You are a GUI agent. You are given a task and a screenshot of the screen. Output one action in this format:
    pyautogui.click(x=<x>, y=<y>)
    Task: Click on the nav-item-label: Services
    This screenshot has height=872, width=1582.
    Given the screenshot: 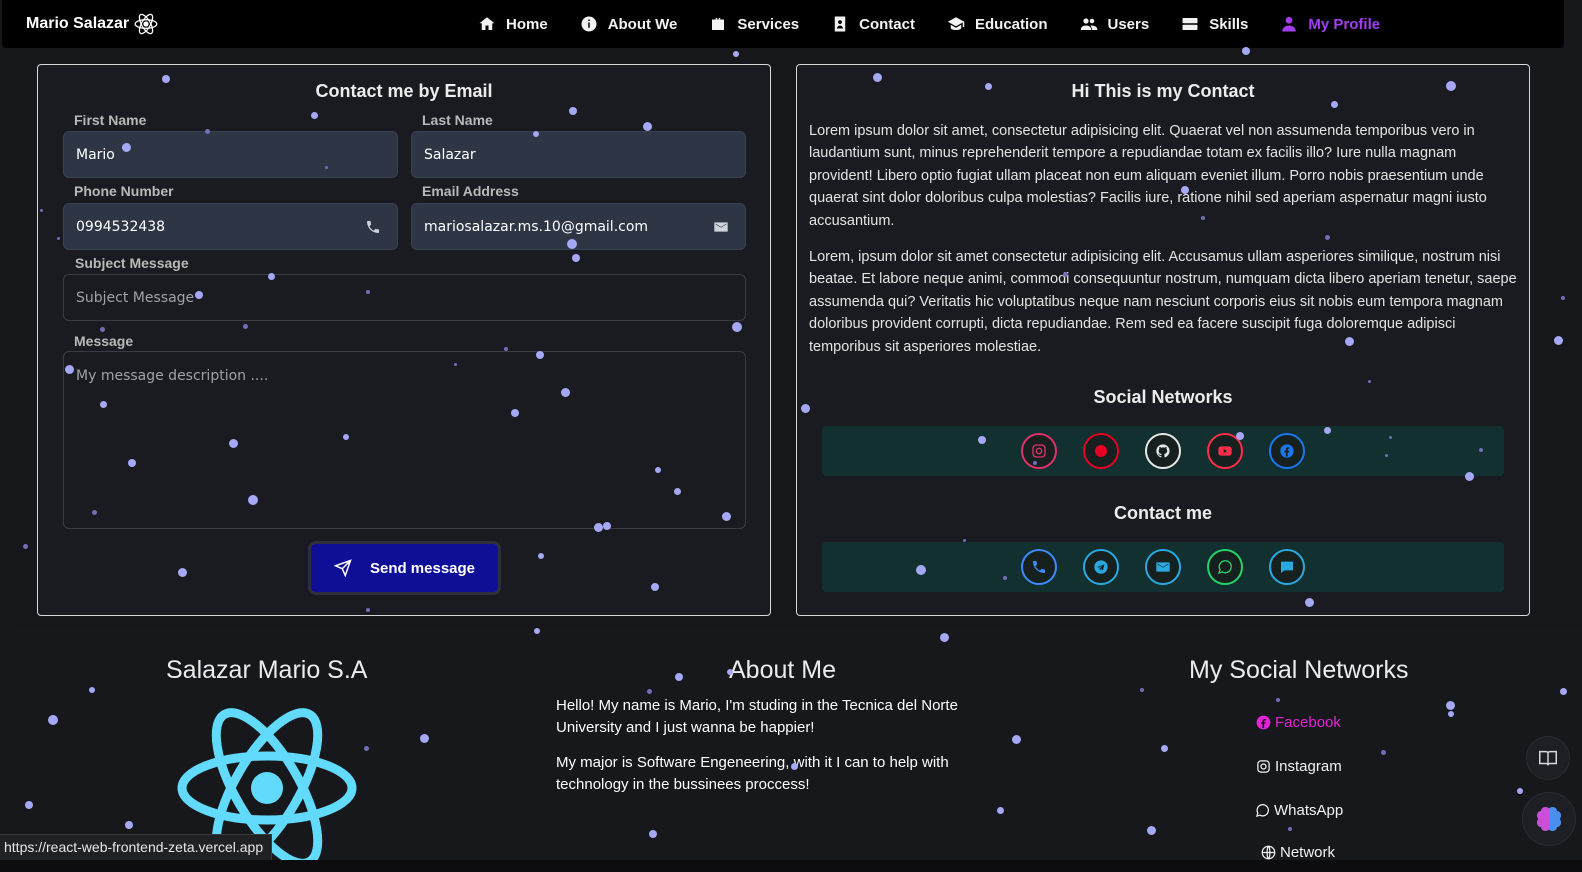 What is the action you would take?
    pyautogui.click(x=768, y=24)
    